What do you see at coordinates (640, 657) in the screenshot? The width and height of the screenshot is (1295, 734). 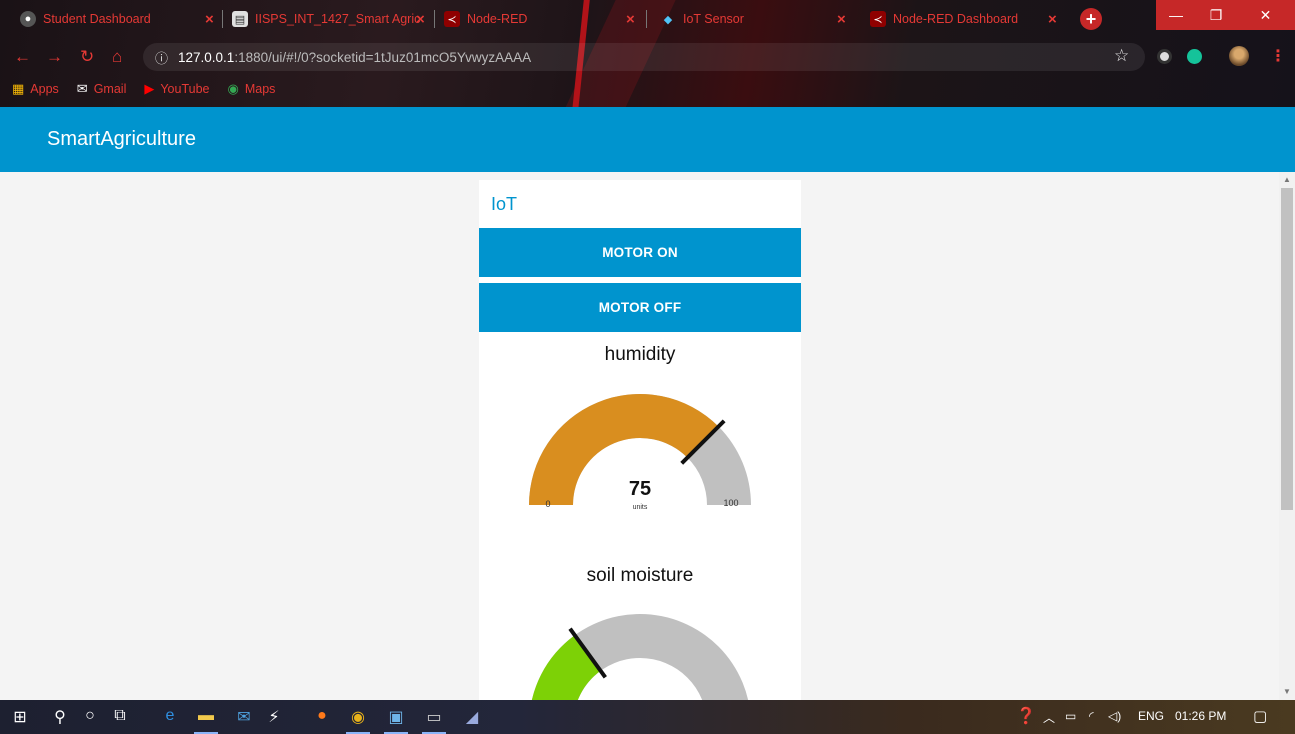 I see `soil-moisture-gauge-svg` at bounding box center [640, 657].